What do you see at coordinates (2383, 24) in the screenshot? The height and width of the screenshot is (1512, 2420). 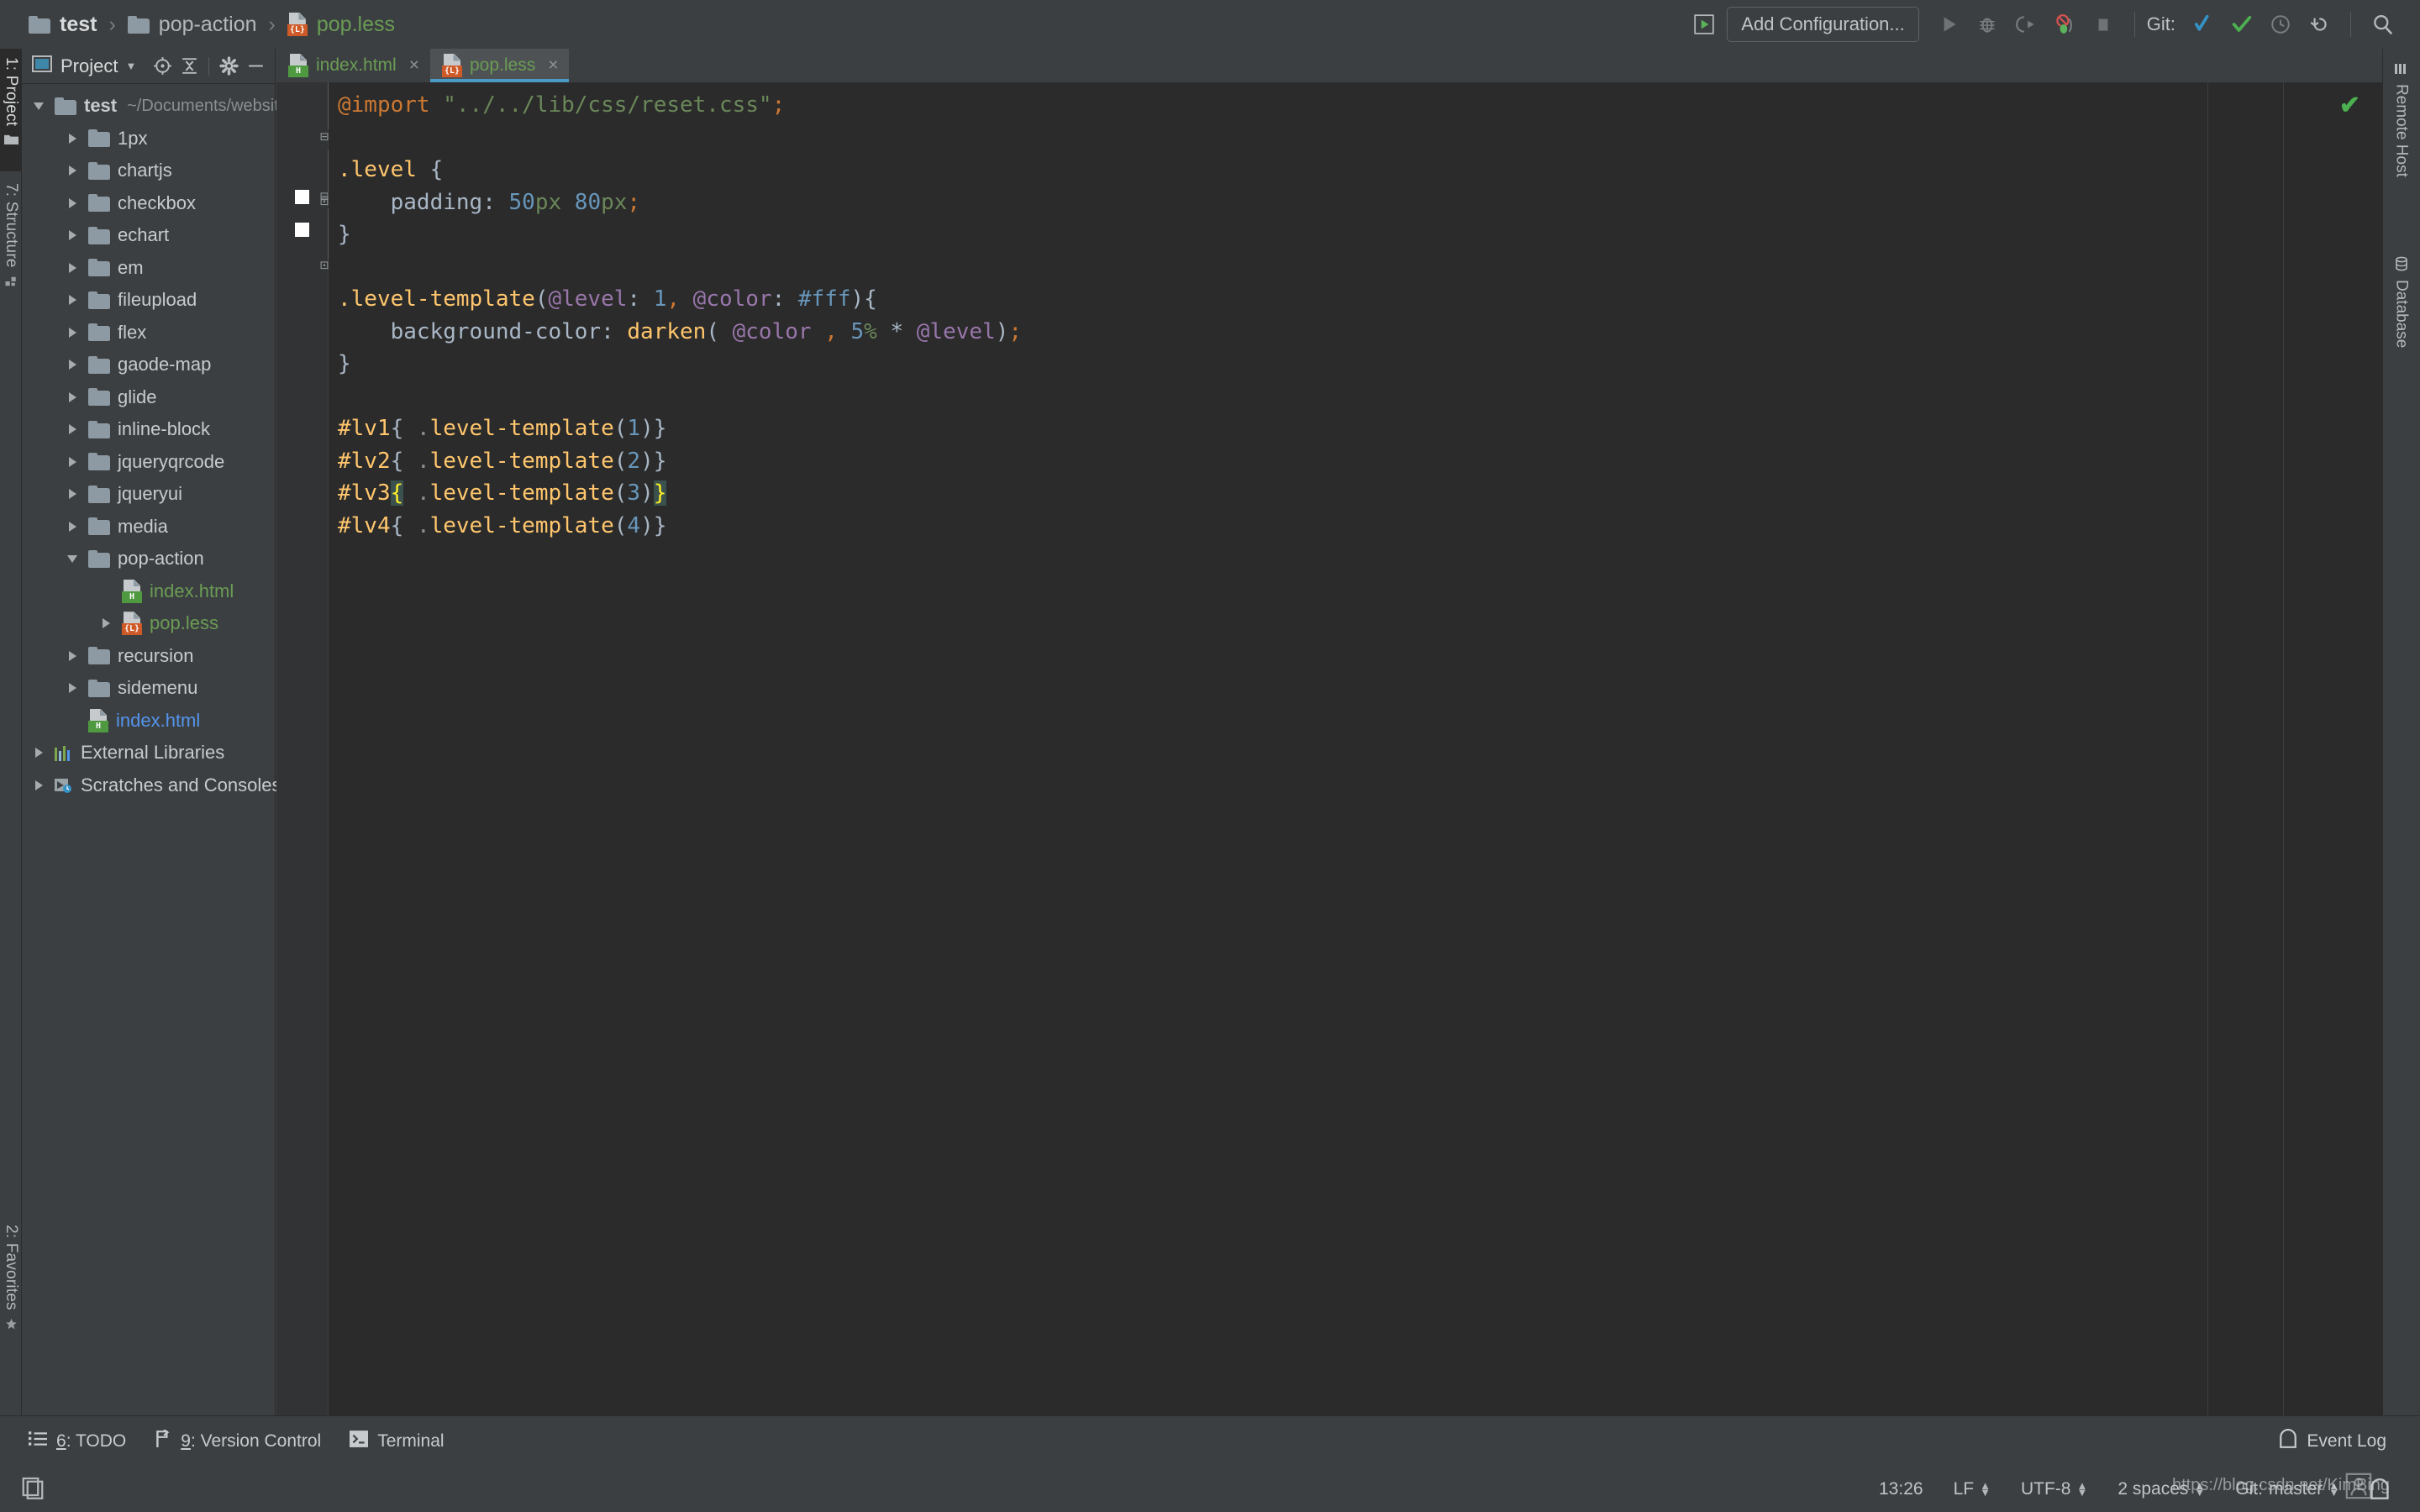 I see `search-everywhere-icon` at bounding box center [2383, 24].